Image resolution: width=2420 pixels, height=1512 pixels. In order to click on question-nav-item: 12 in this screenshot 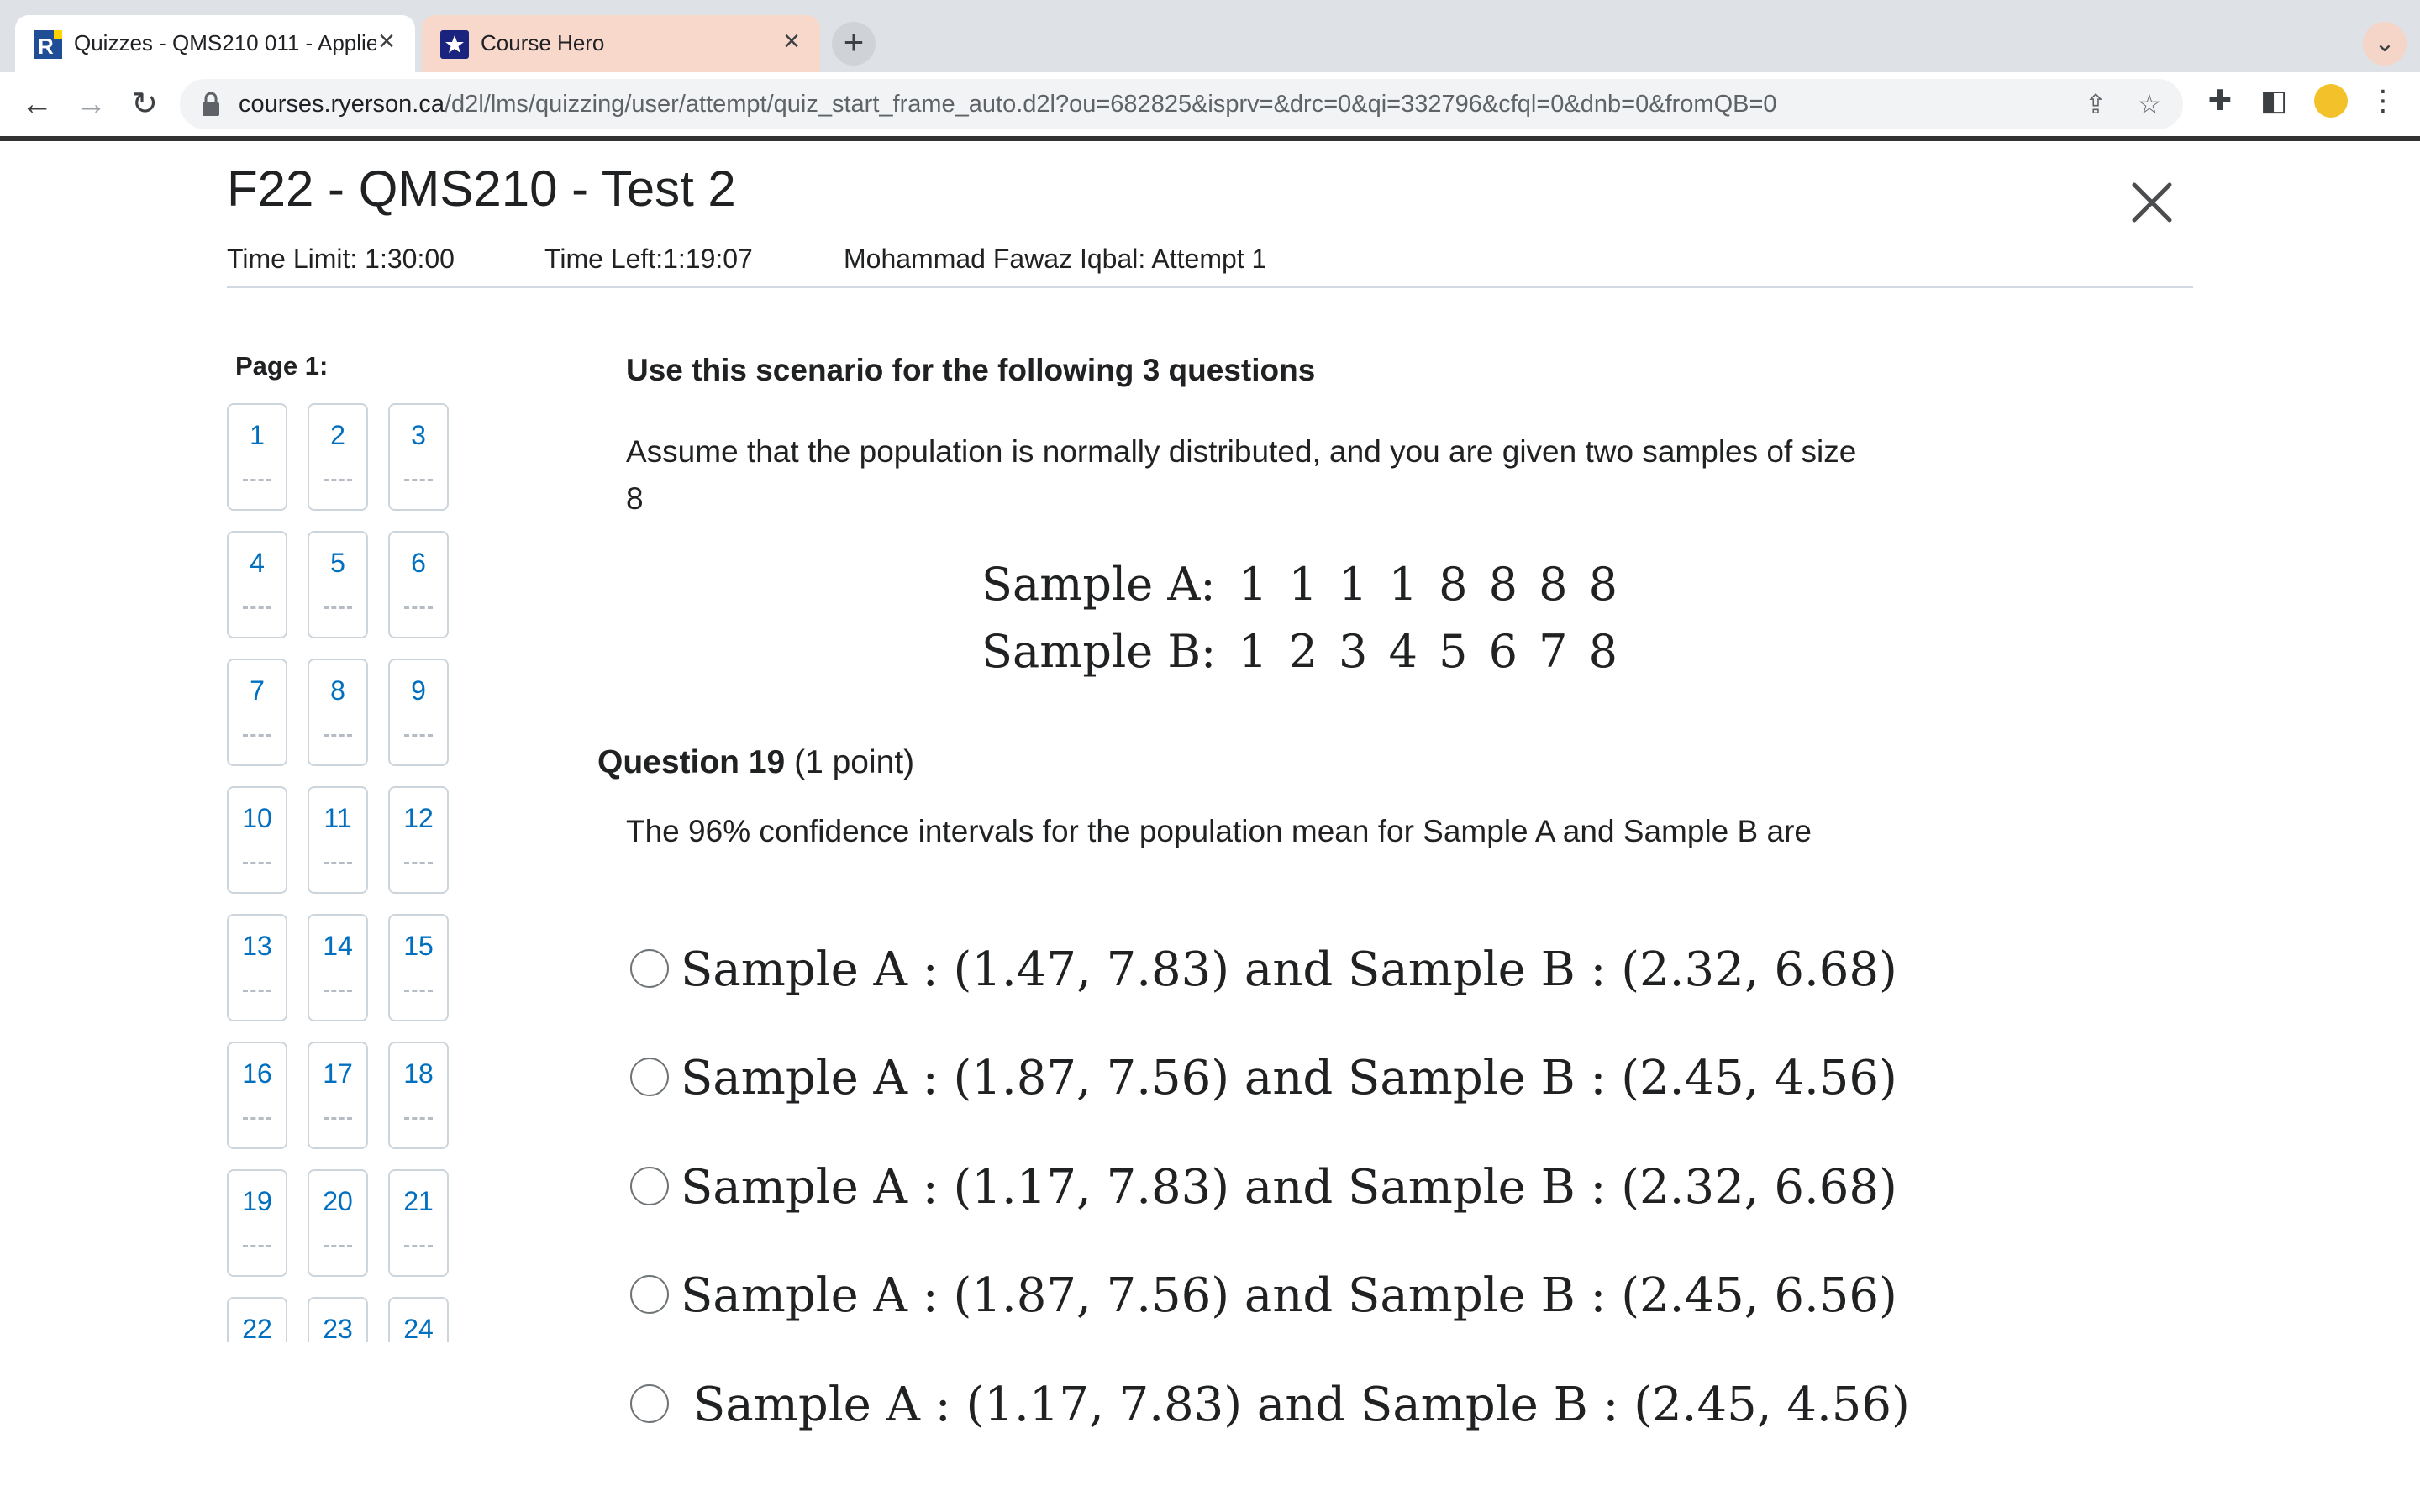, I will do `click(419, 840)`.